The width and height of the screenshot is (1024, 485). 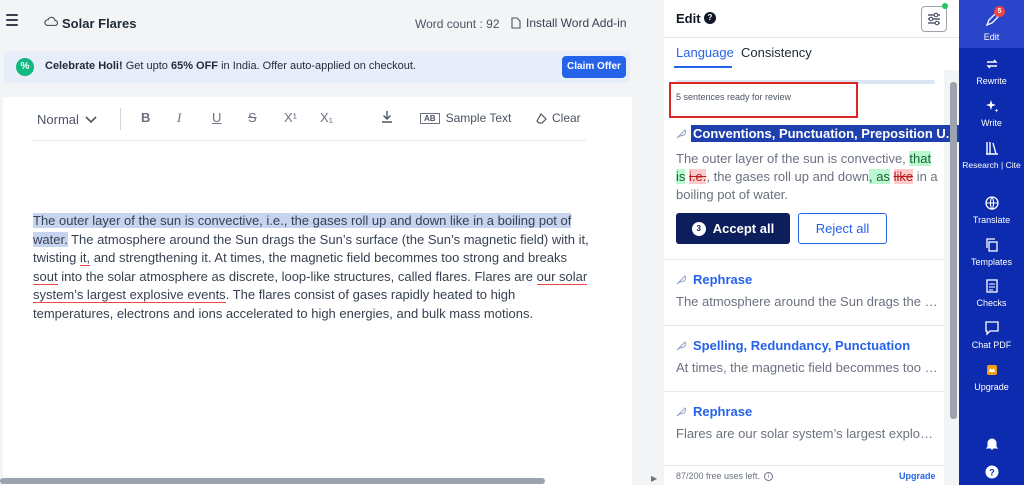 I want to click on install-addin-label: Install Word Add-in, so click(x=576, y=23).